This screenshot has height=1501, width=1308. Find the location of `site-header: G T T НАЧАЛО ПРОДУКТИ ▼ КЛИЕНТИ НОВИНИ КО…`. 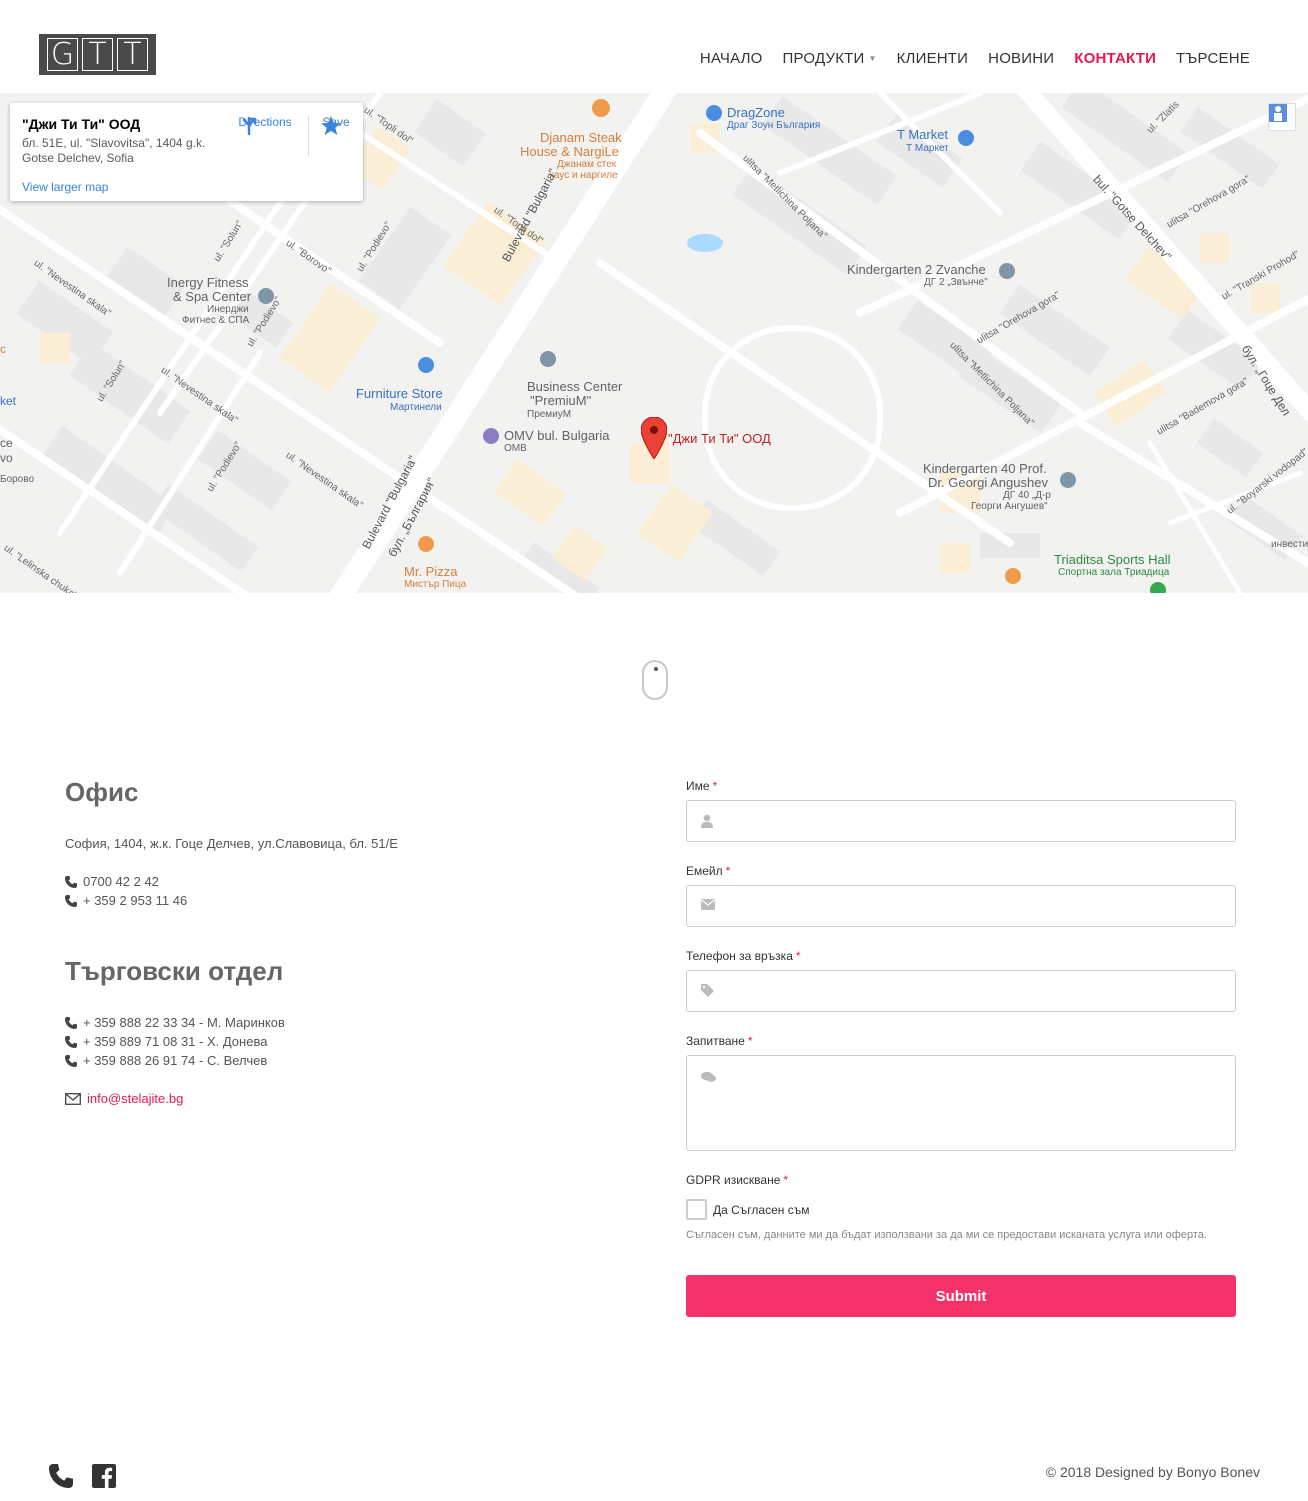

site-header: G T T НАЧАЛО ПРОДУКТИ ▼ КЛИЕНТИ НОВИНИ КО… is located at coordinates (654, 46).